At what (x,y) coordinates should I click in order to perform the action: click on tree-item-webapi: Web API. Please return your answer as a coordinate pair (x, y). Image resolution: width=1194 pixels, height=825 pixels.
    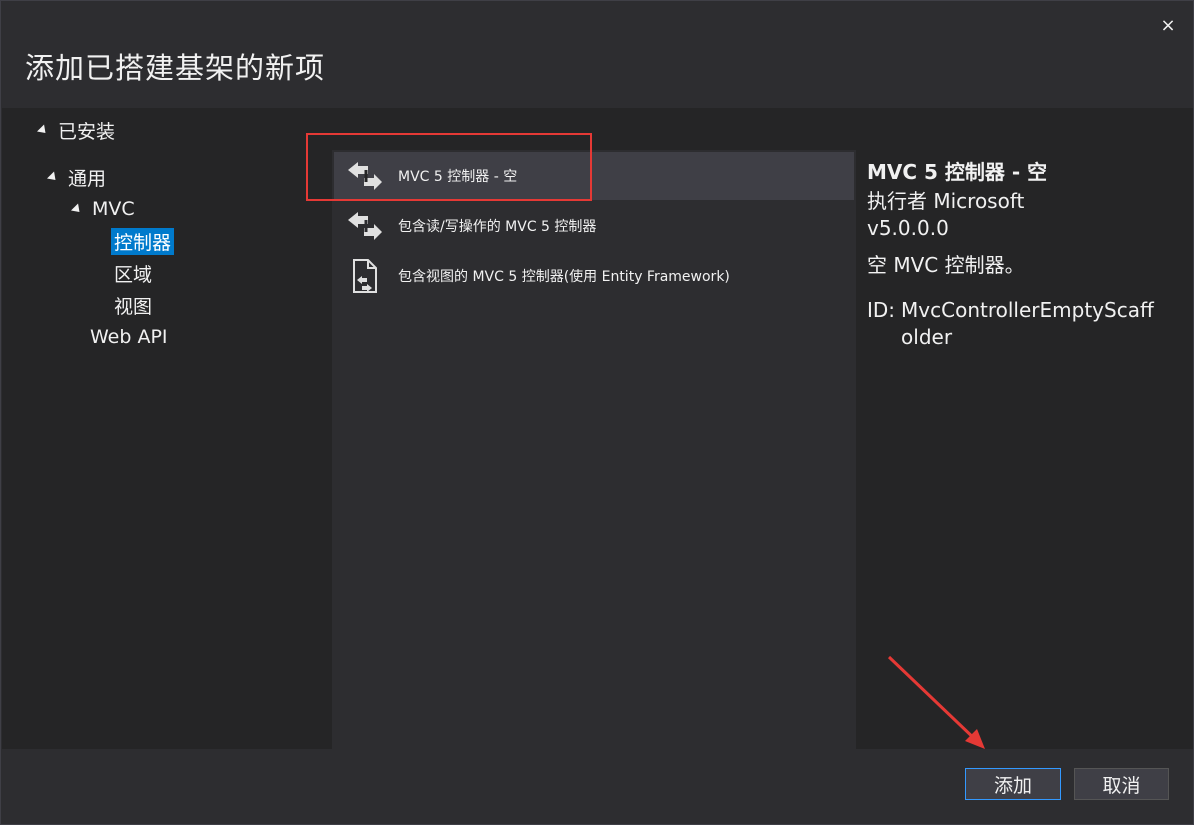
    Looking at the image, I should click on (129, 337).